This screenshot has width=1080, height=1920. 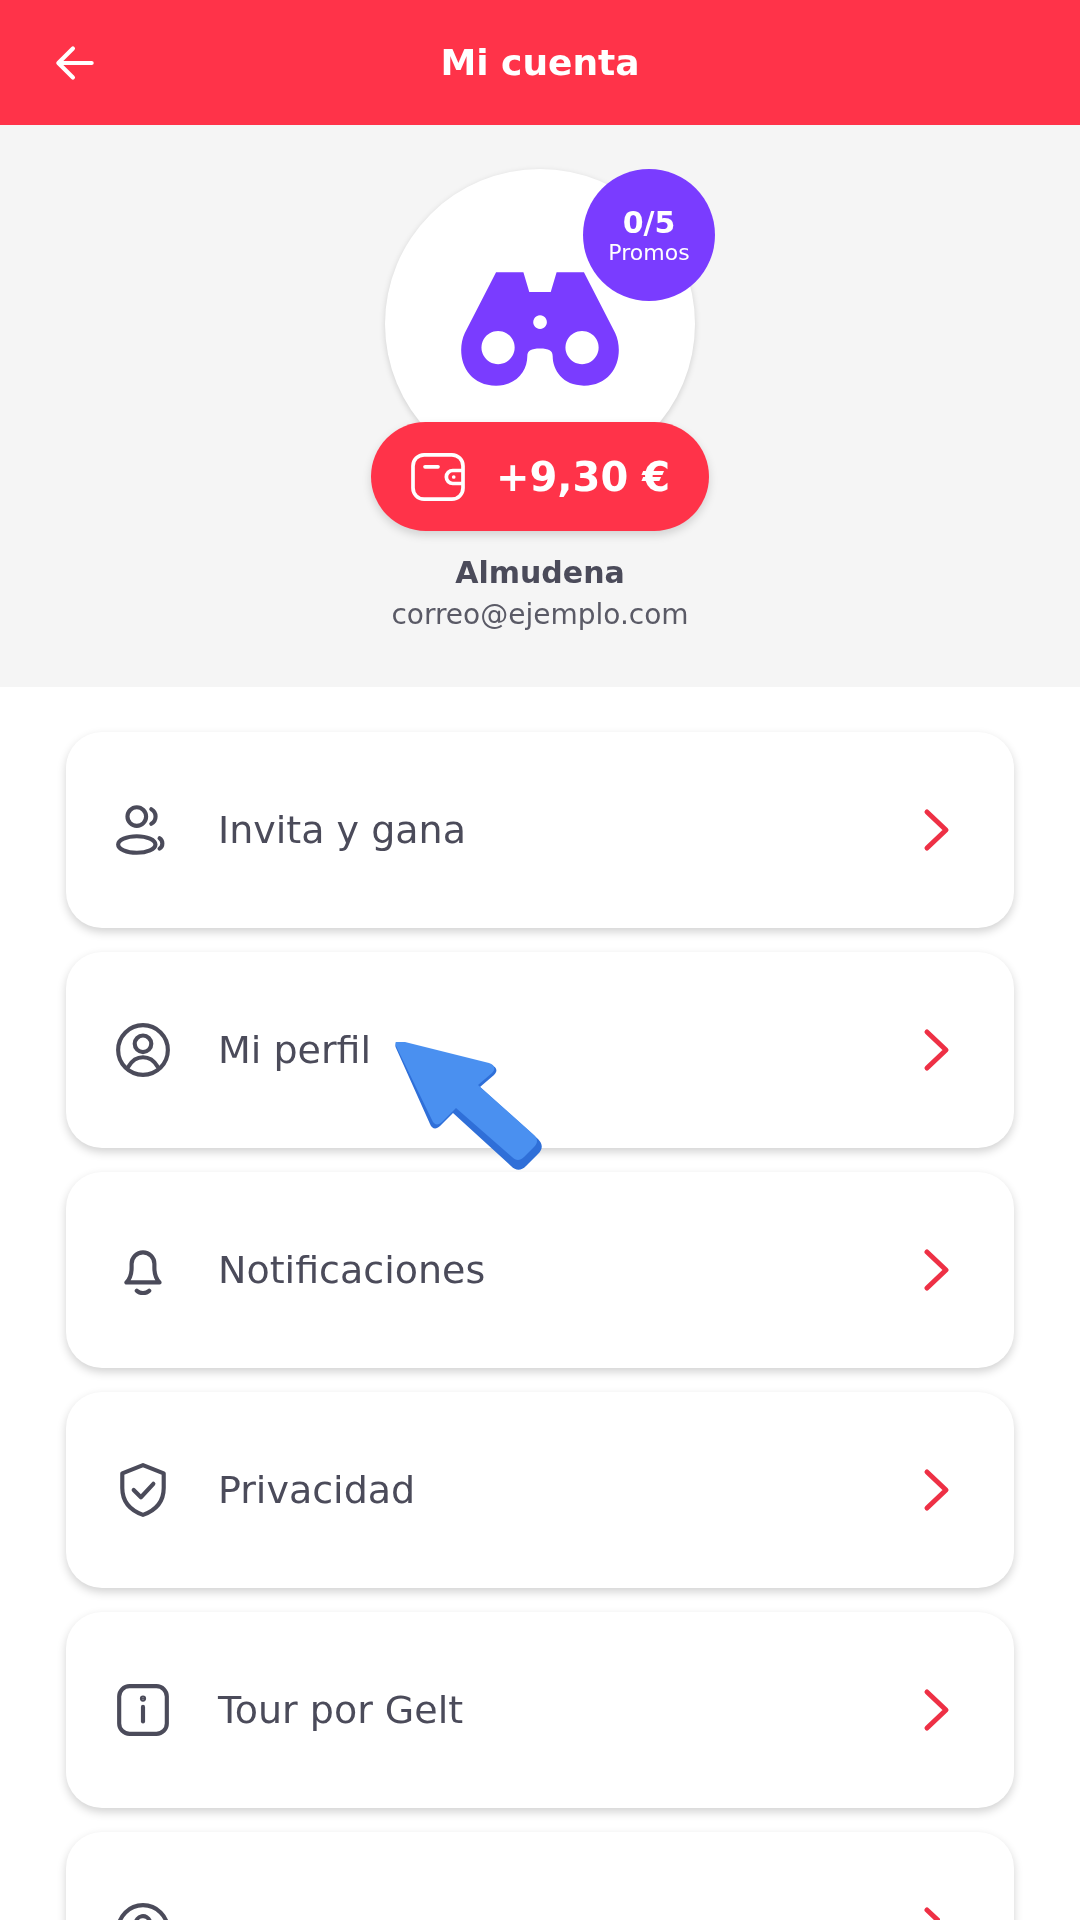 I want to click on menu-label: Mi perfil, so click(x=295, y=1050).